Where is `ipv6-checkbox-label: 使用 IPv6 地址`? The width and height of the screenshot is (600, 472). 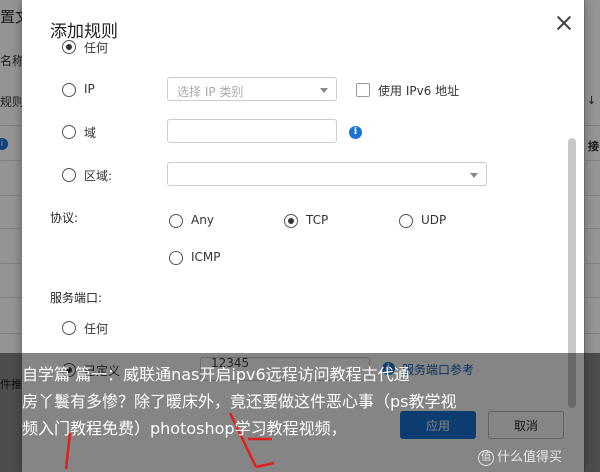
ipv6-checkbox-label: 使用 IPv6 地址 is located at coordinates (419, 91).